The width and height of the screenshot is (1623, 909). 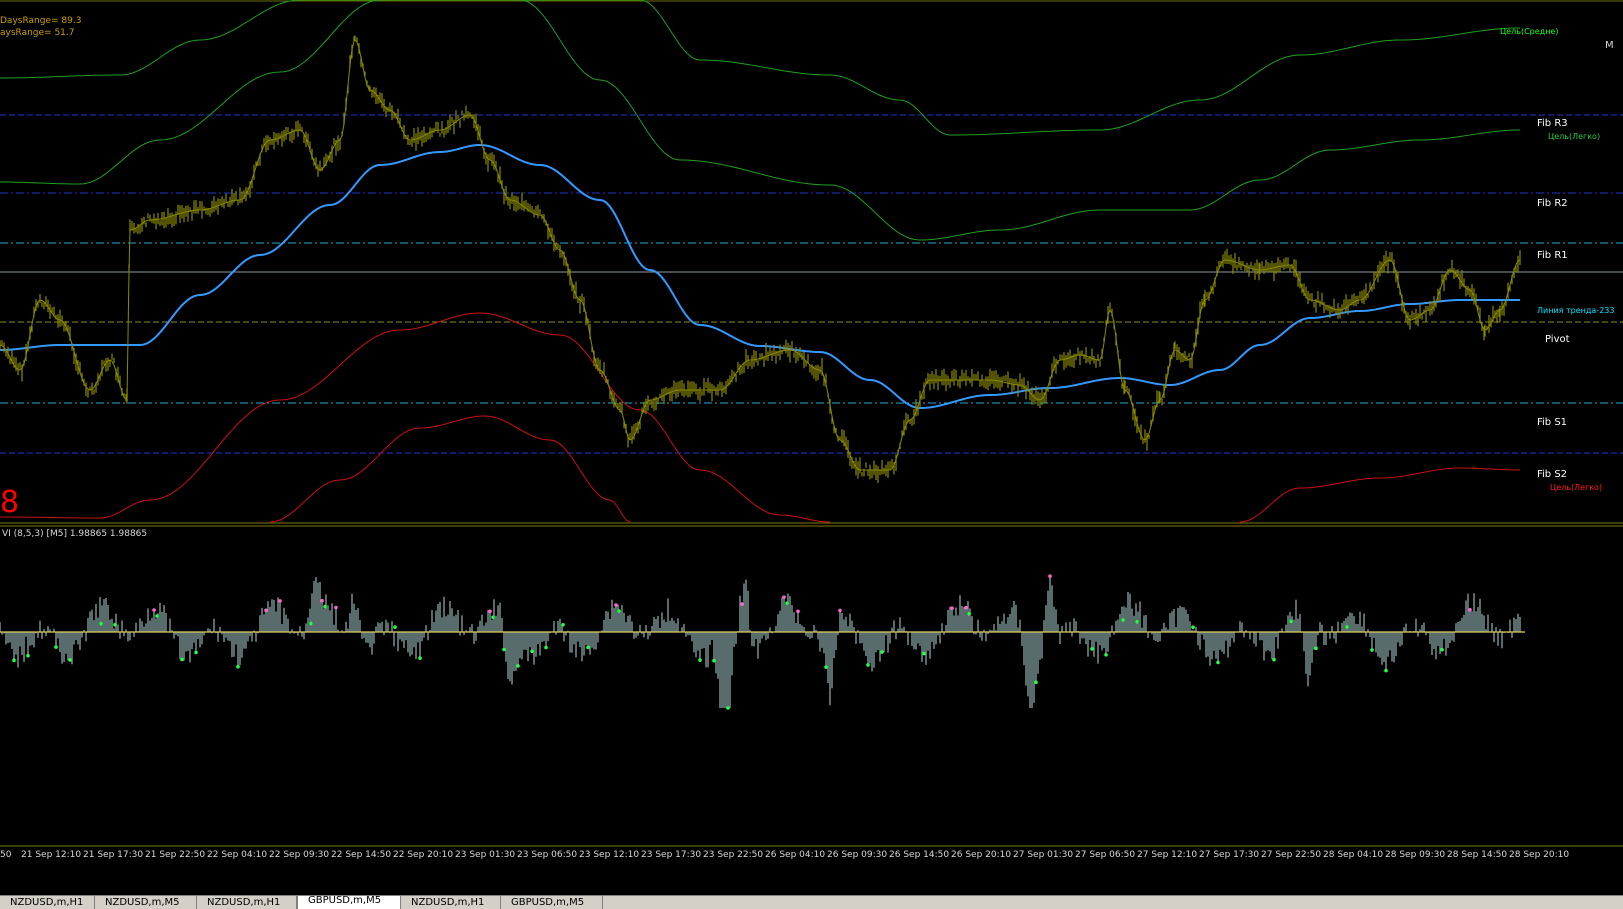 What do you see at coordinates (1353, 855) in the screenshot?
I see `time-label: 28 Sep 04:10` at bounding box center [1353, 855].